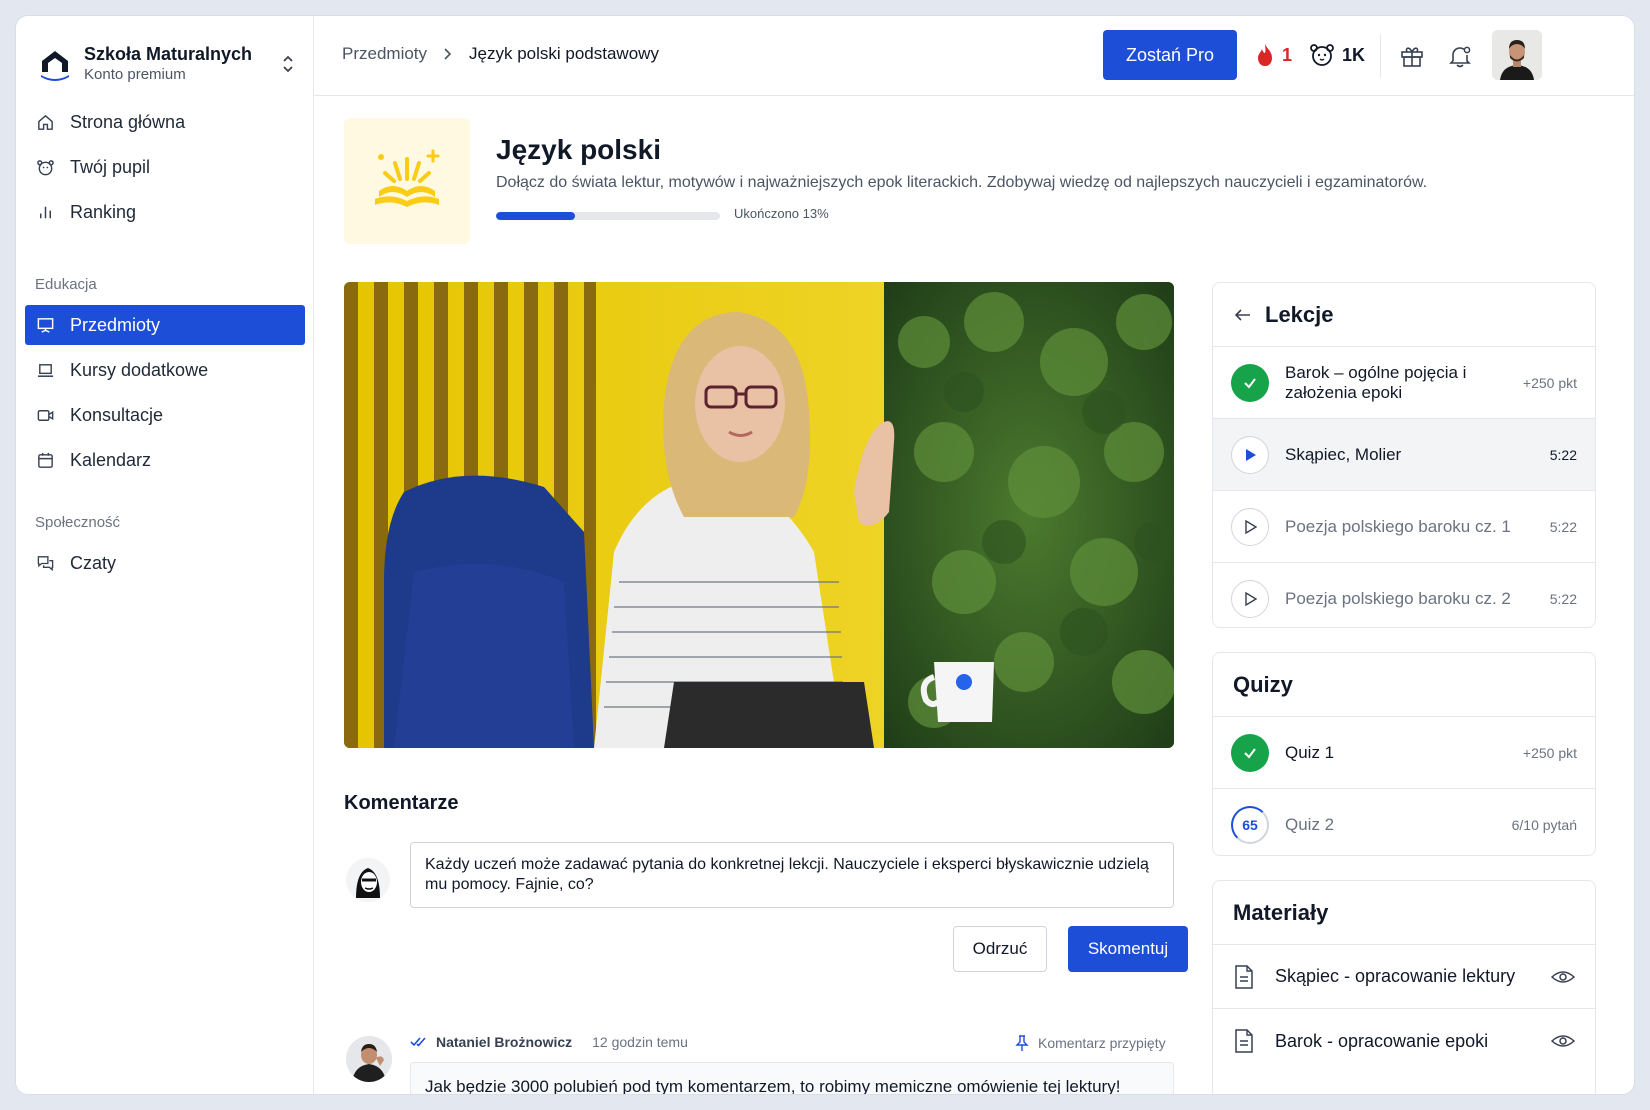 The image size is (1650, 1110). What do you see at coordinates (168, 54) in the screenshot?
I see `brand-name: Szkoła Maturalnych` at bounding box center [168, 54].